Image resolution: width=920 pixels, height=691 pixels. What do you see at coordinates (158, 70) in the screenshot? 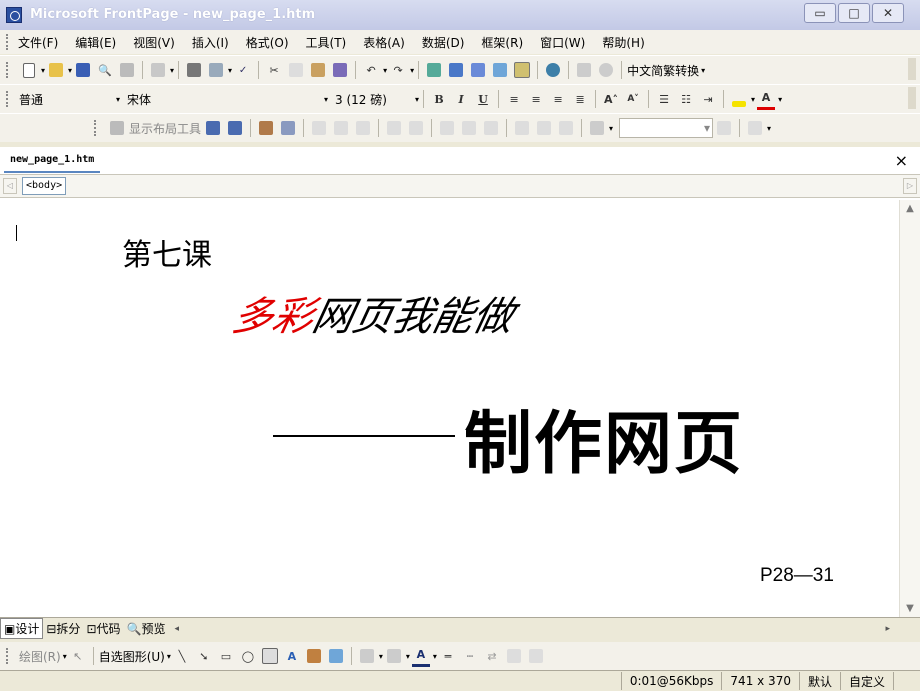
I see `toggle-pane-icon` at bounding box center [158, 70].